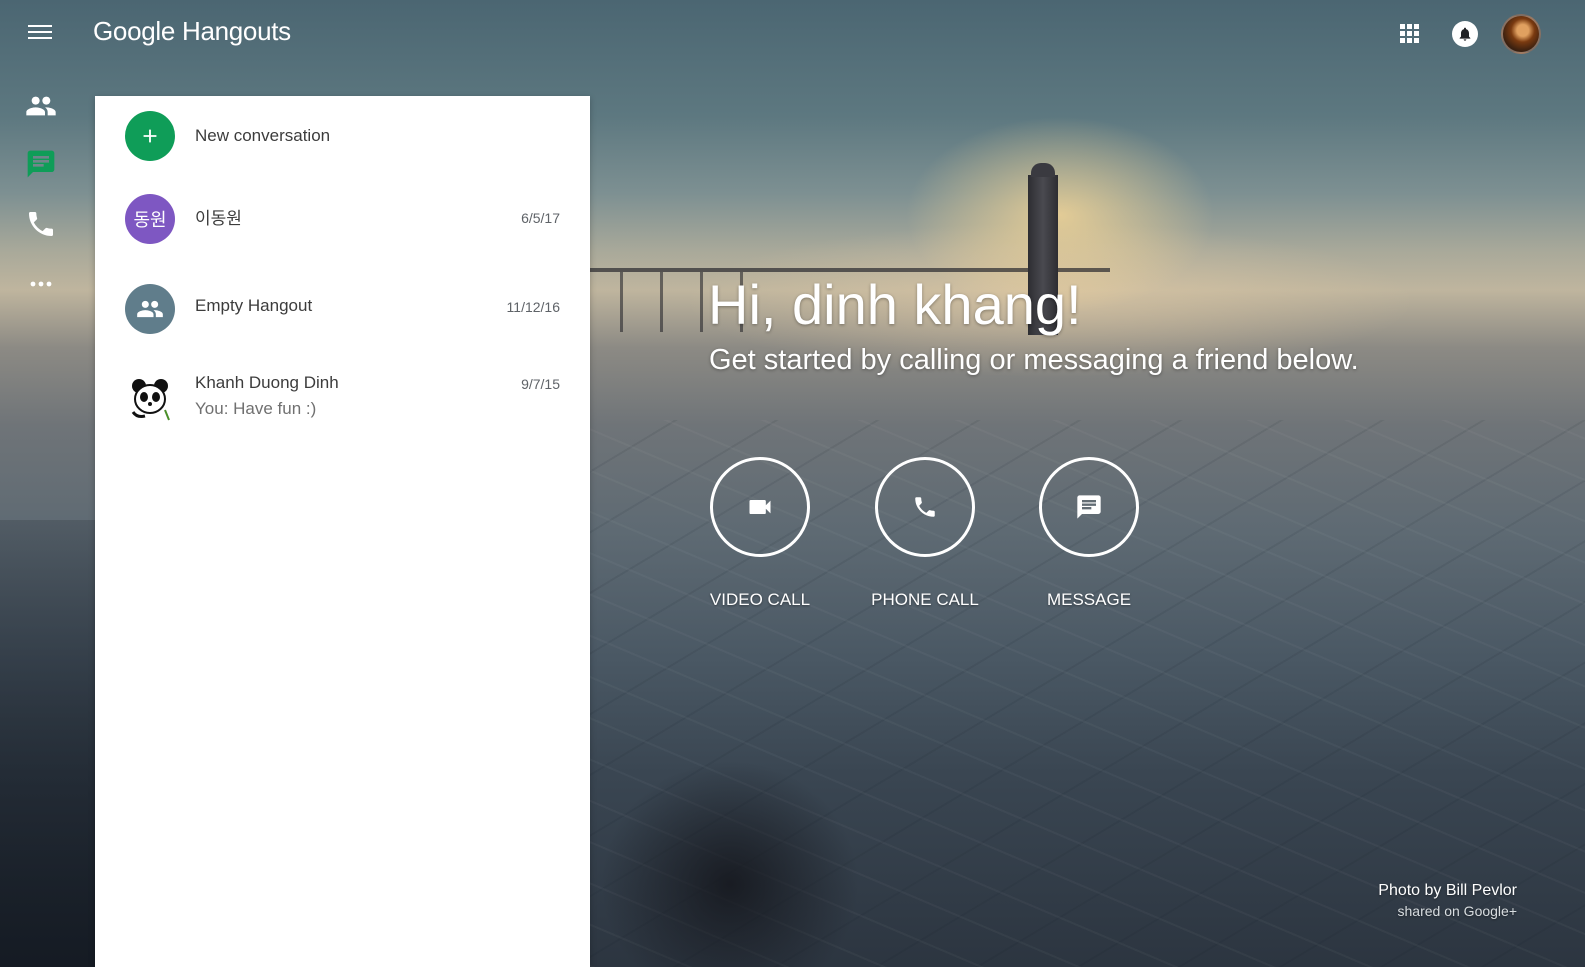 The width and height of the screenshot is (1585, 967). Describe the element at coordinates (192, 31) in the screenshot. I see `app-logo: Google Hangouts` at that location.